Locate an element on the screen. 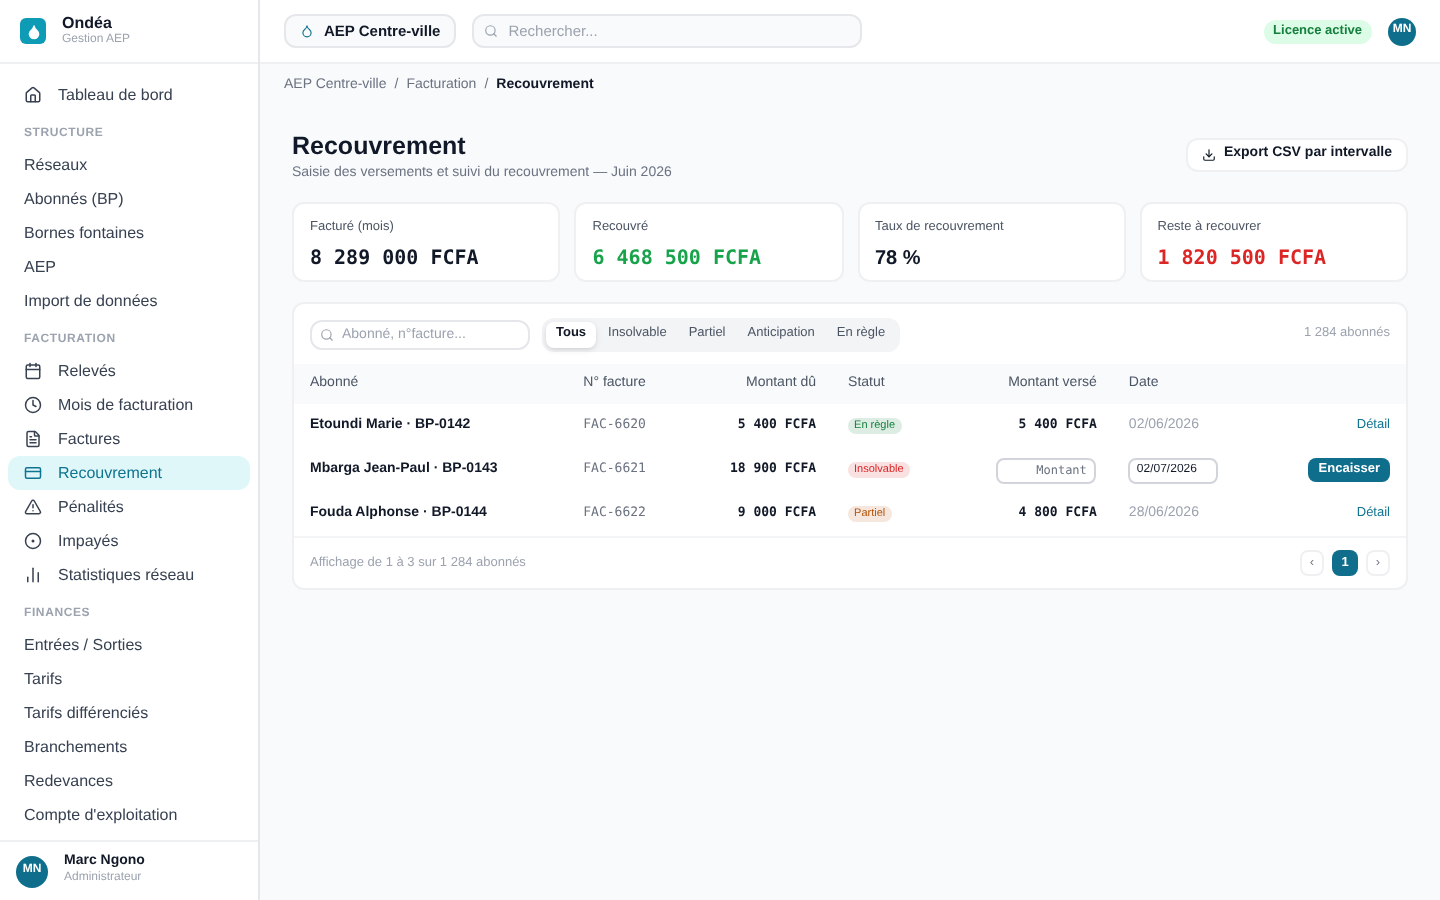 The height and width of the screenshot is (900, 1440). nav-item: Relevés is located at coordinates (129, 371).